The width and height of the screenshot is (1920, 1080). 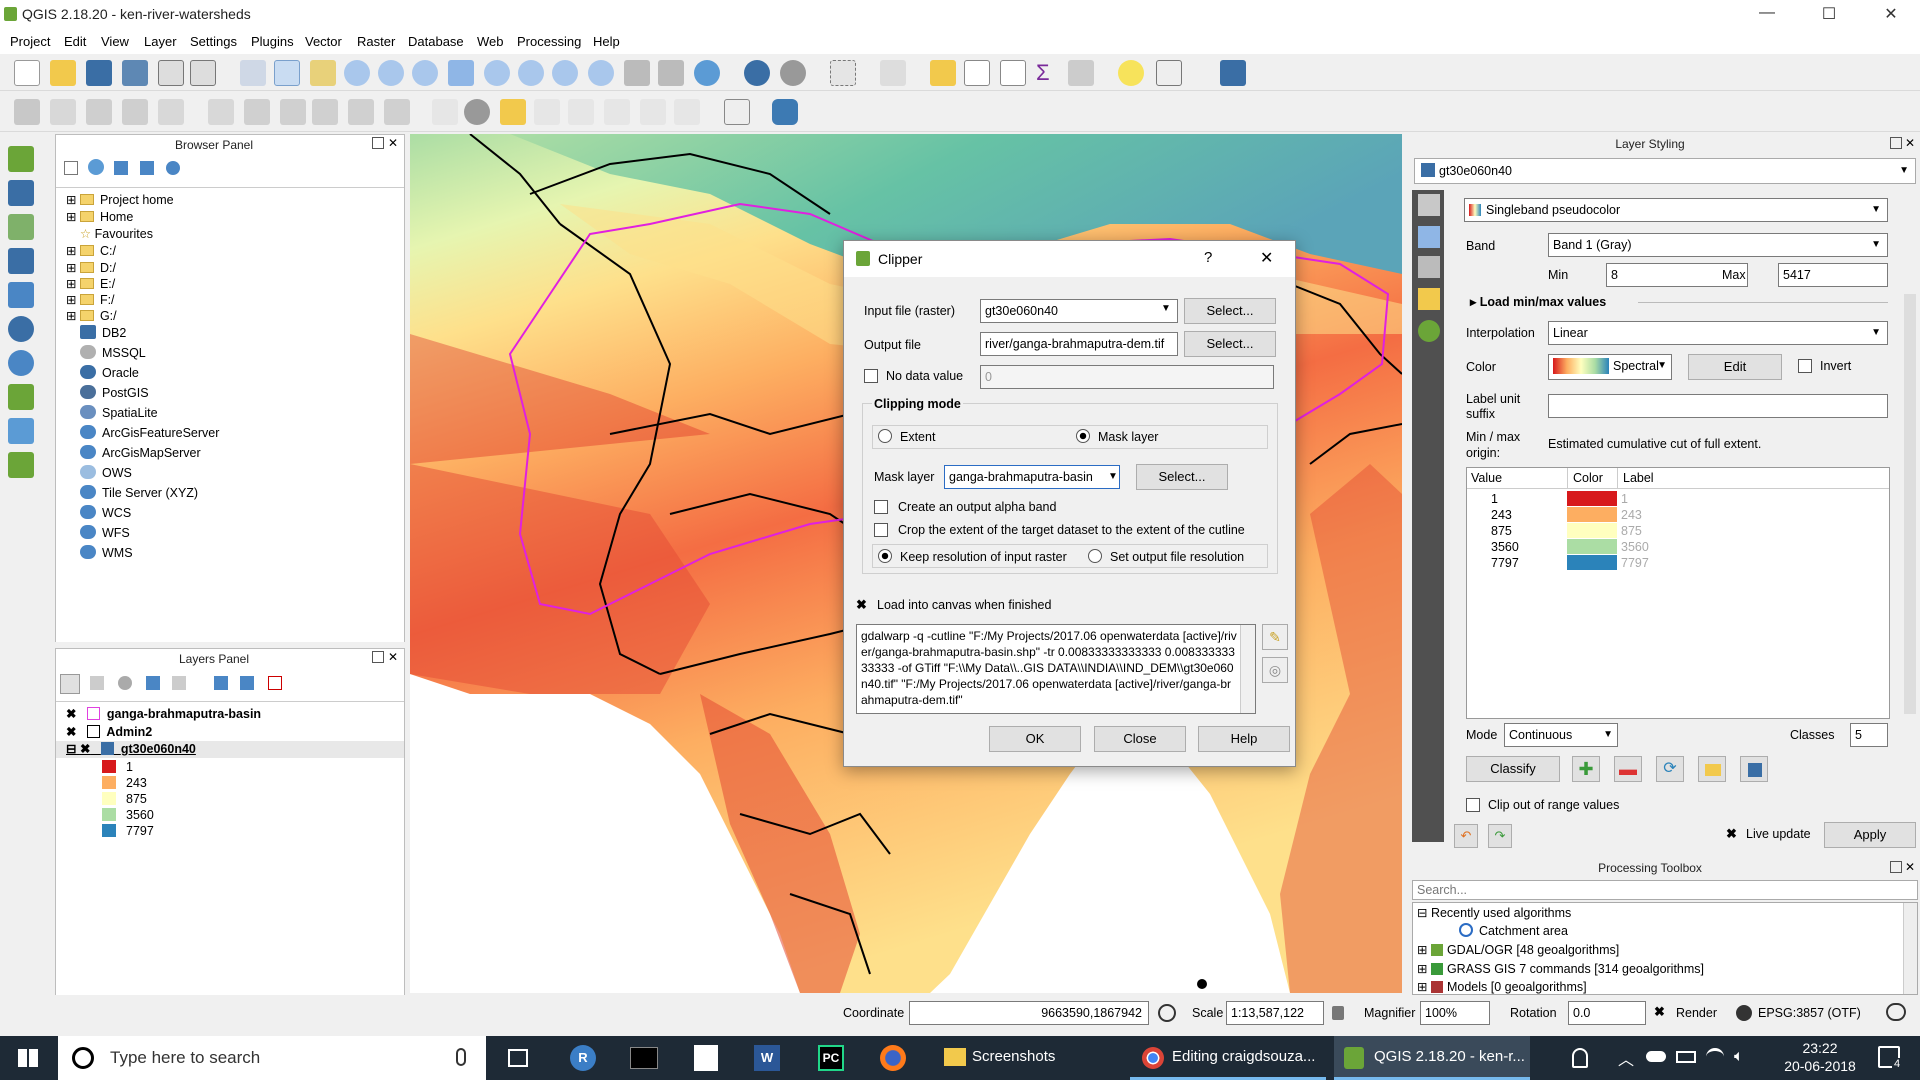 What do you see at coordinates (1670, 769) in the screenshot?
I see `refresh-classes-icon: ⟳` at bounding box center [1670, 769].